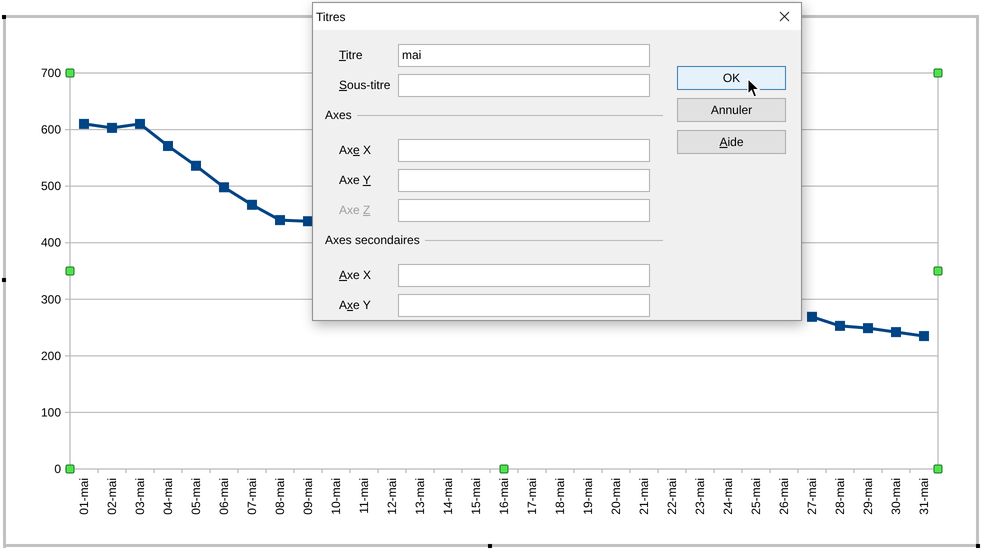 The width and height of the screenshot is (985, 553). I want to click on x-tick-label: 29-mai, so click(868, 496).